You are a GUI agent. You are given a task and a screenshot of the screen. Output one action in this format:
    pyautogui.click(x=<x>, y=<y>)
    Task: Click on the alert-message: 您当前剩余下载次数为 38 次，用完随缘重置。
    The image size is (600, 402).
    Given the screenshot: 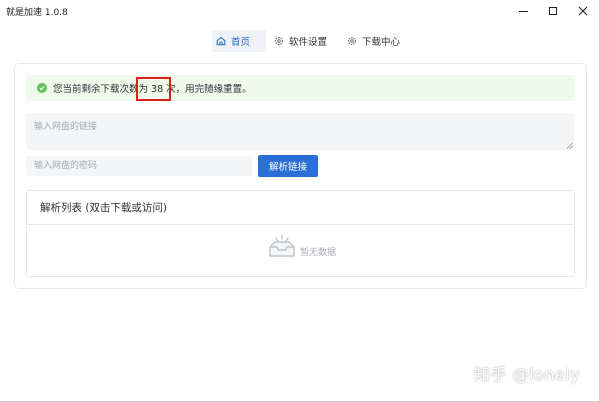 What is the action you would take?
    pyautogui.click(x=152, y=88)
    